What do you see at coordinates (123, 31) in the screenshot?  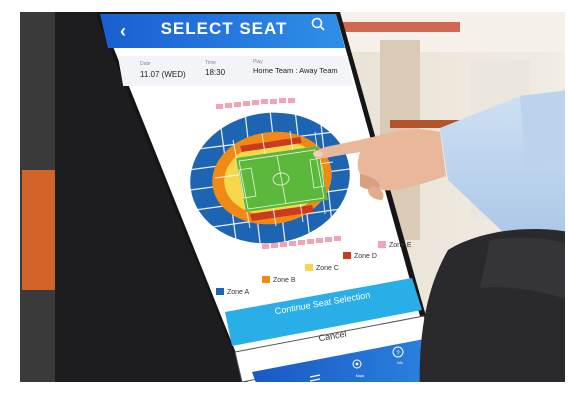 I see `back-icon: ‹` at bounding box center [123, 31].